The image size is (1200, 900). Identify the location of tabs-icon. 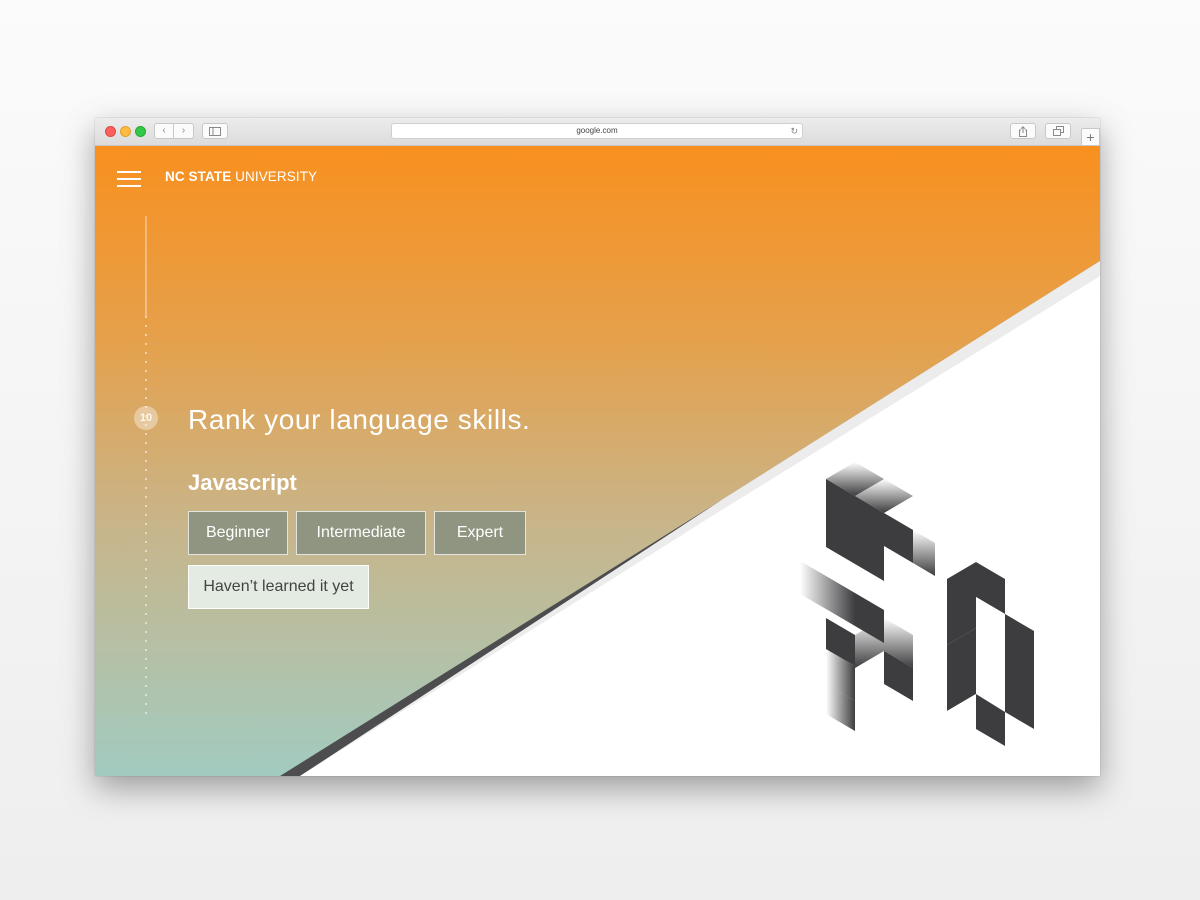
(1058, 131).